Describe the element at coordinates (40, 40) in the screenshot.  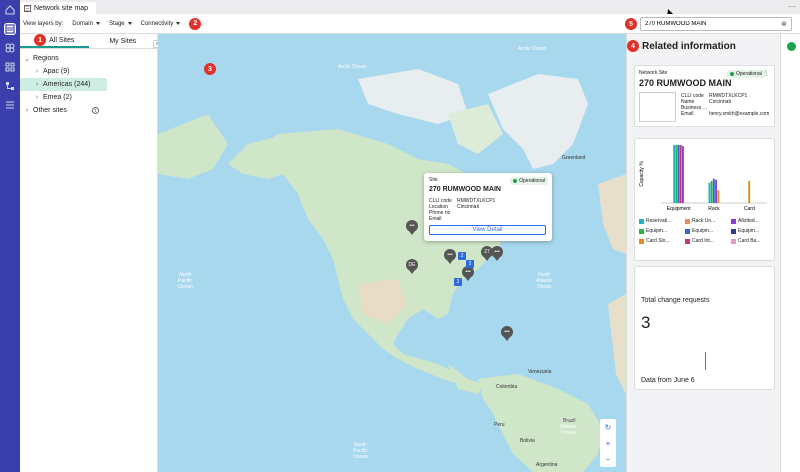
I see `callout-badge-1: 1` at that location.